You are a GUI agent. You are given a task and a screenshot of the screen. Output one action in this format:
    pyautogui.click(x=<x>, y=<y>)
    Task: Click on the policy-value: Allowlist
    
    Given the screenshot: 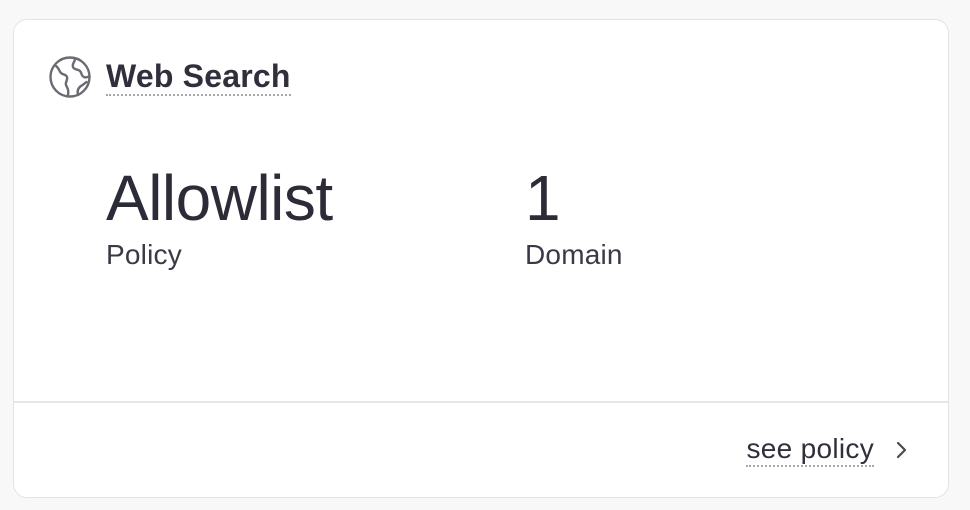 What is the action you would take?
    pyautogui.click(x=219, y=198)
    